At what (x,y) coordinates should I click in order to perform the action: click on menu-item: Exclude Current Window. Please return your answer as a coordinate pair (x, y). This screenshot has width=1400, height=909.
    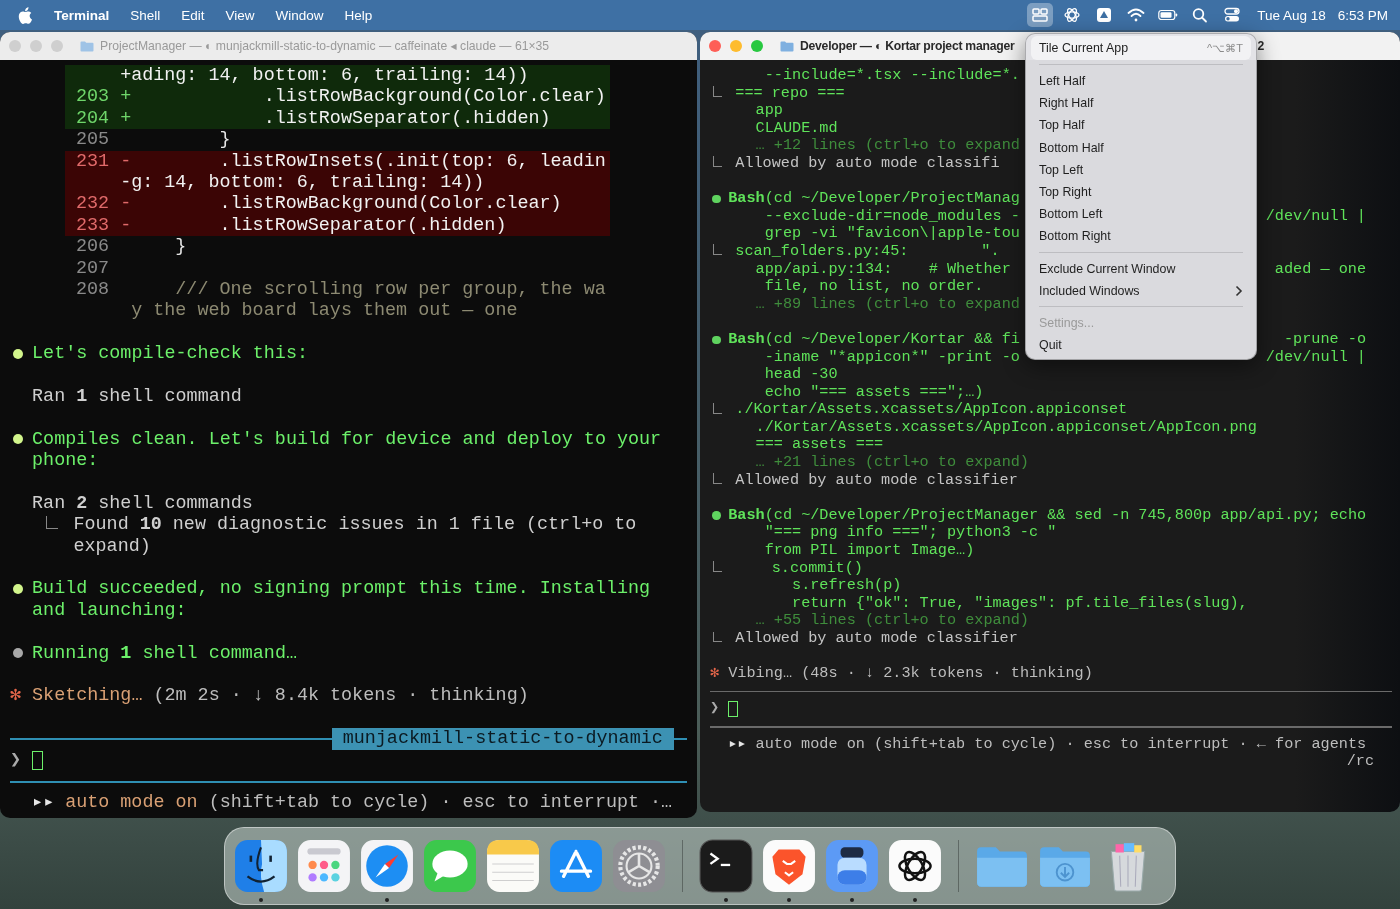
    Looking at the image, I should click on (1141, 268).